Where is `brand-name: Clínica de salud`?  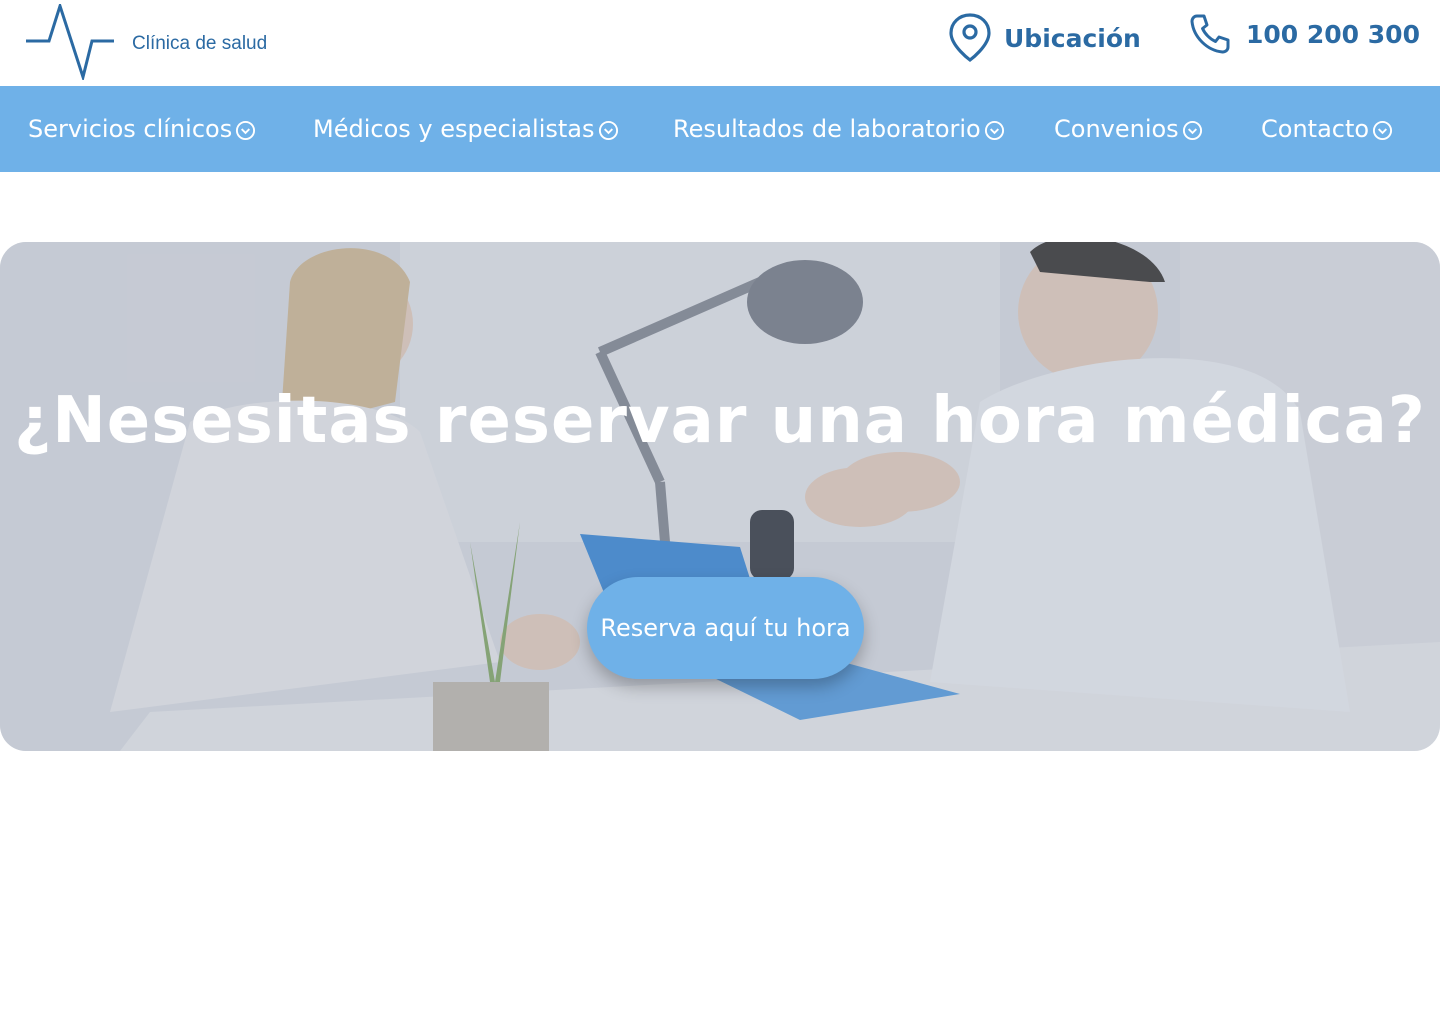
brand-name: Clínica de salud is located at coordinates (200, 43).